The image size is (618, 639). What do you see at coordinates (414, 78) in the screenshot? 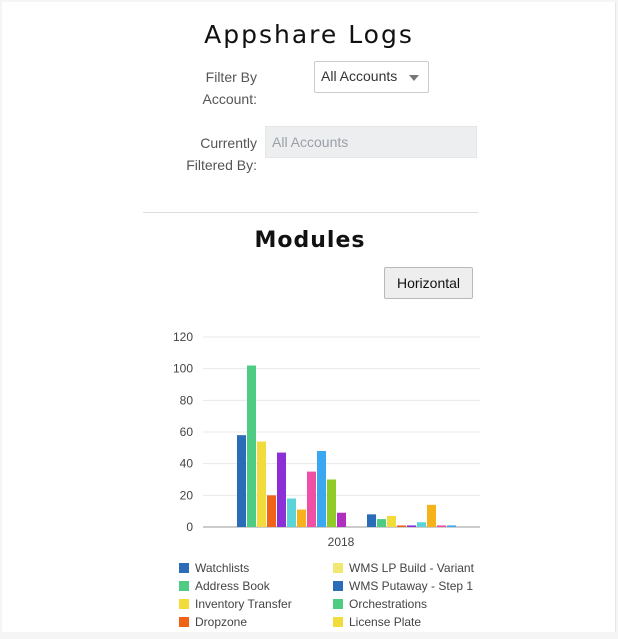
I see `chevron-down-icon` at bounding box center [414, 78].